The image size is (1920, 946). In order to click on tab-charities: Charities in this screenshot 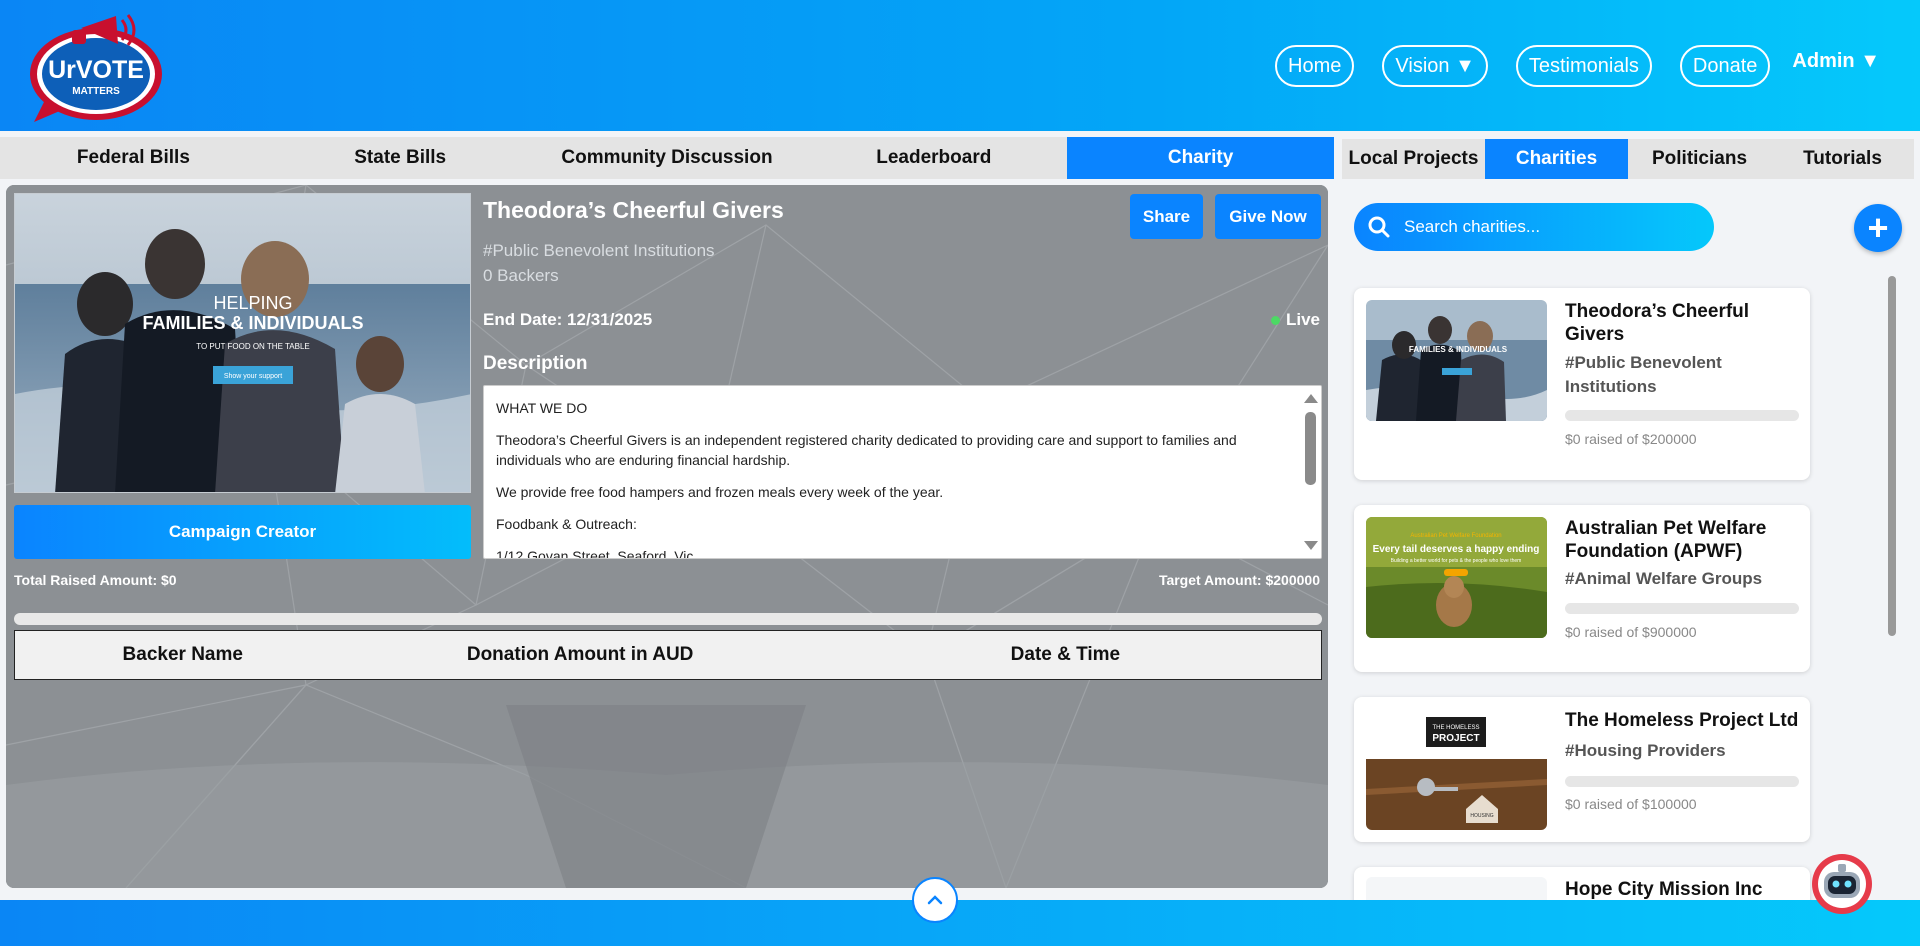, I will do `click(1556, 159)`.